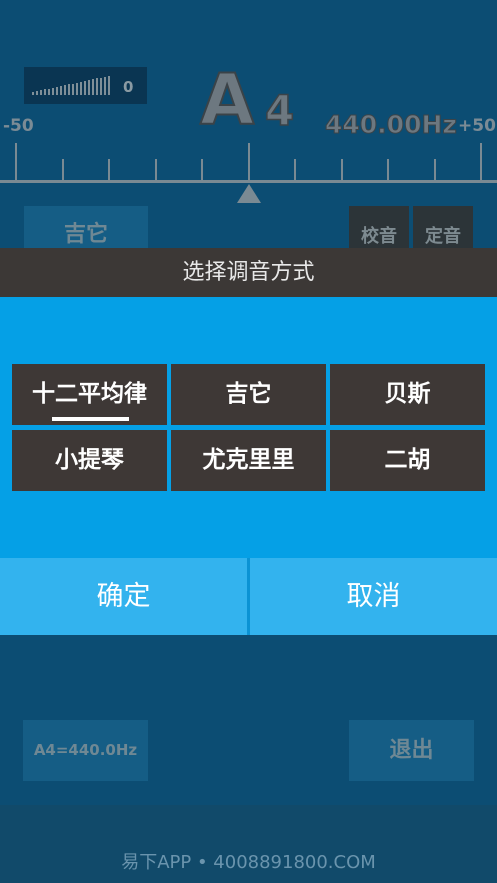 The height and width of the screenshot is (883, 497). Describe the element at coordinates (227, 100) in the screenshot. I see `note-letter: A` at that location.